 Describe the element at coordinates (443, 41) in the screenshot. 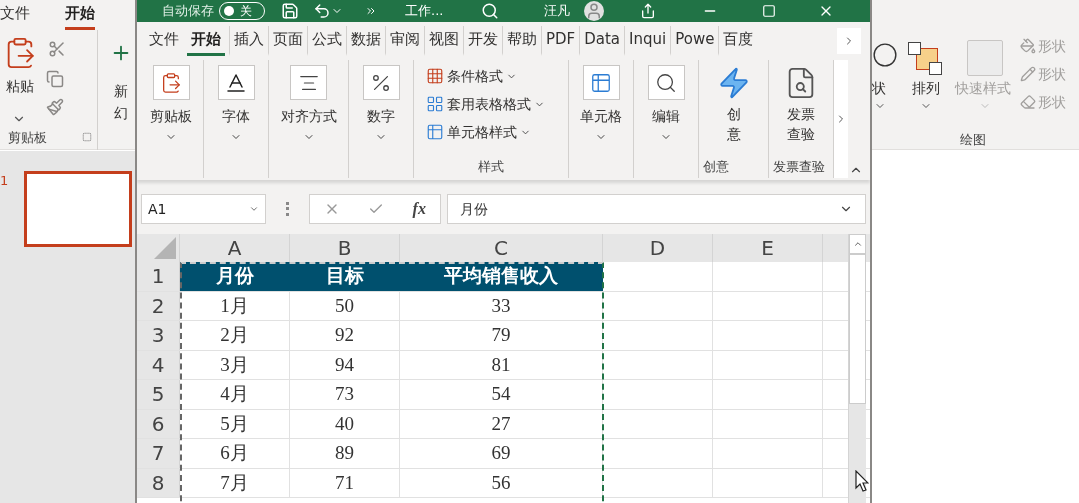

I see `ribbon-tab: 视图` at that location.